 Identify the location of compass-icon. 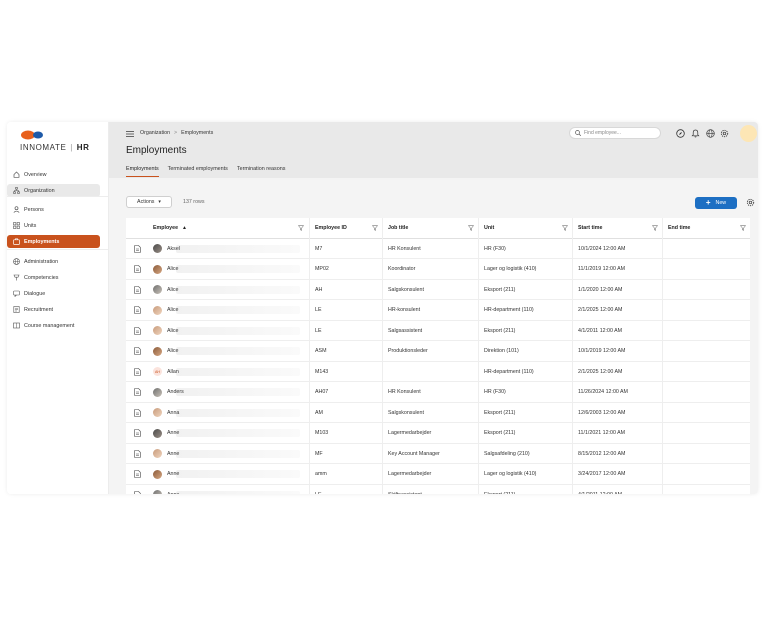
(680, 133).